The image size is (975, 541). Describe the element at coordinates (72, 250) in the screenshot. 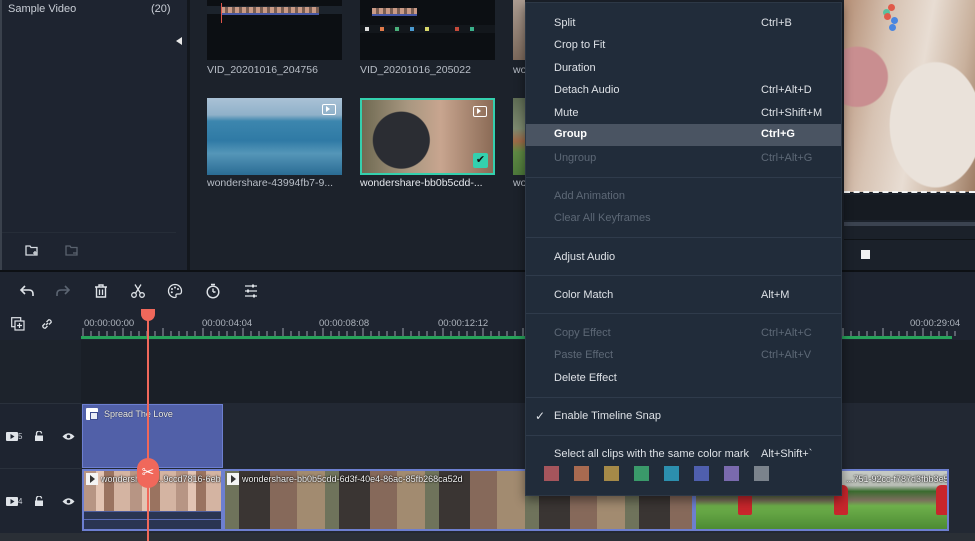

I see `delete-folder-icon` at that location.